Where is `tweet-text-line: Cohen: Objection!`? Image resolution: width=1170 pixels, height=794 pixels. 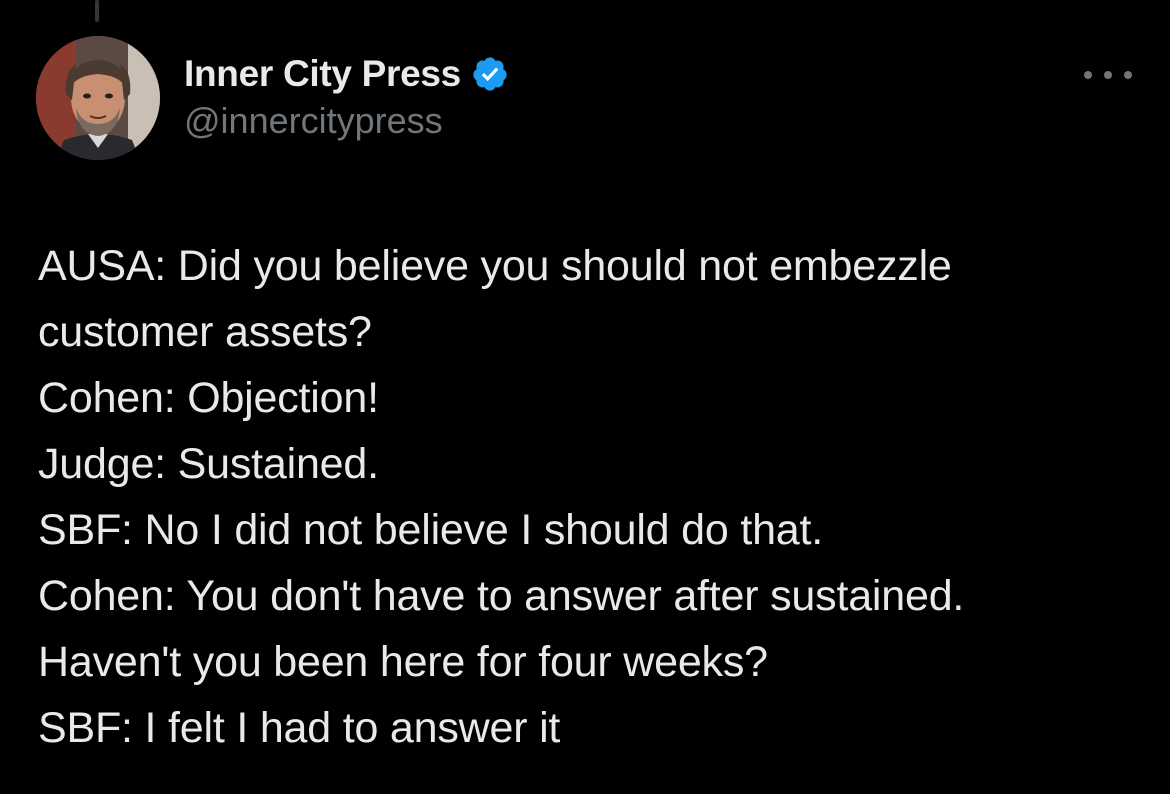
tweet-text-line: Cohen: Objection! is located at coordinates (208, 398).